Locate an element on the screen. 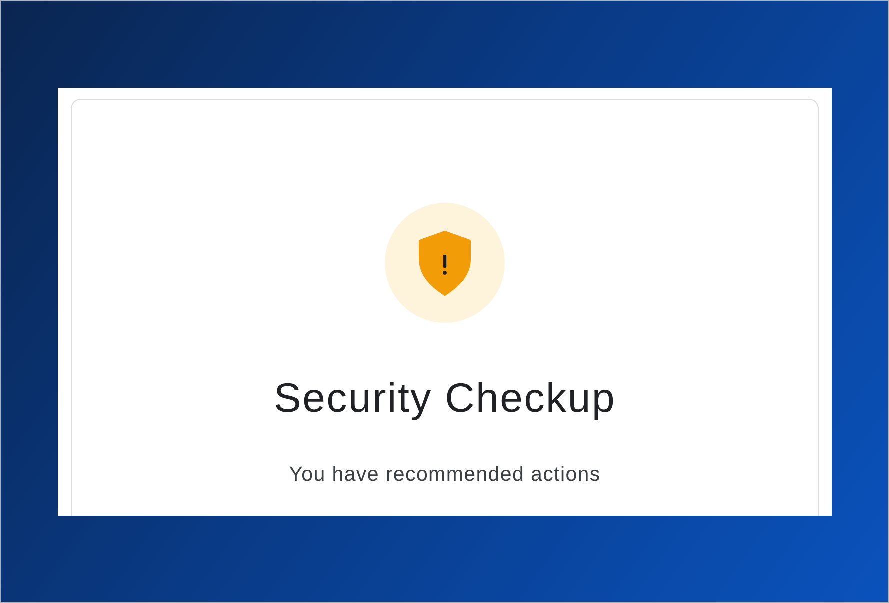 The height and width of the screenshot is (603, 889). shield-warning-icon is located at coordinates (445, 263).